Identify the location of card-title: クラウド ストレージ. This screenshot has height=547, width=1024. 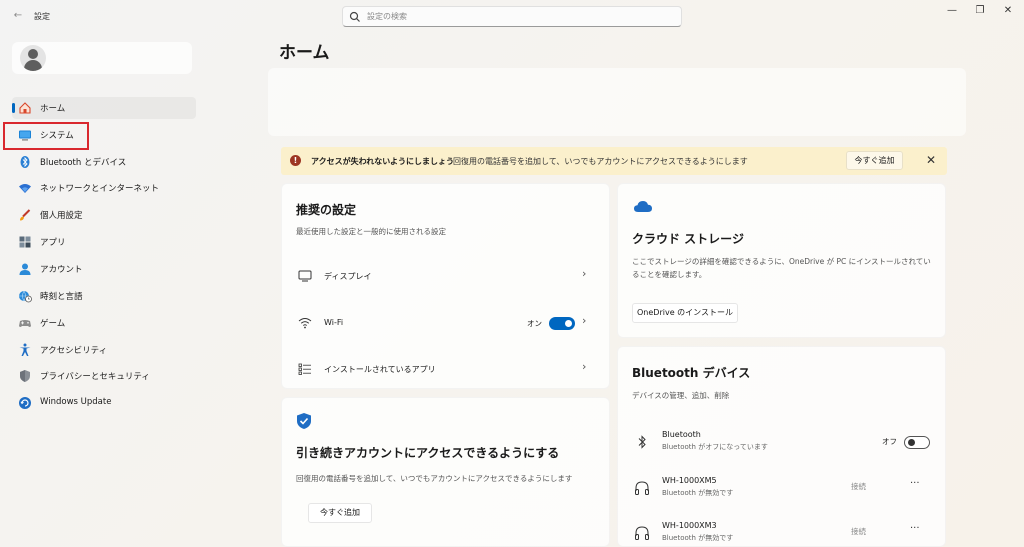
(688, 239).